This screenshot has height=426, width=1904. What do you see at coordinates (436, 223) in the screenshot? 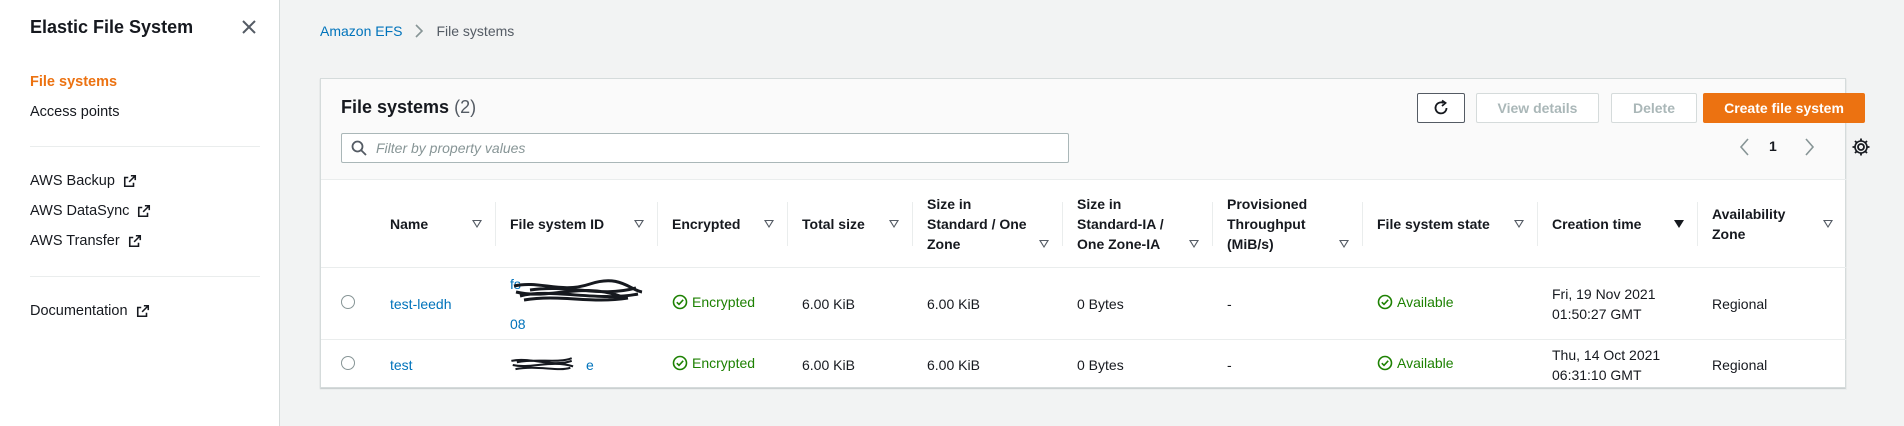
I see `column-header-name: Name` at bounding box center [436, 223].